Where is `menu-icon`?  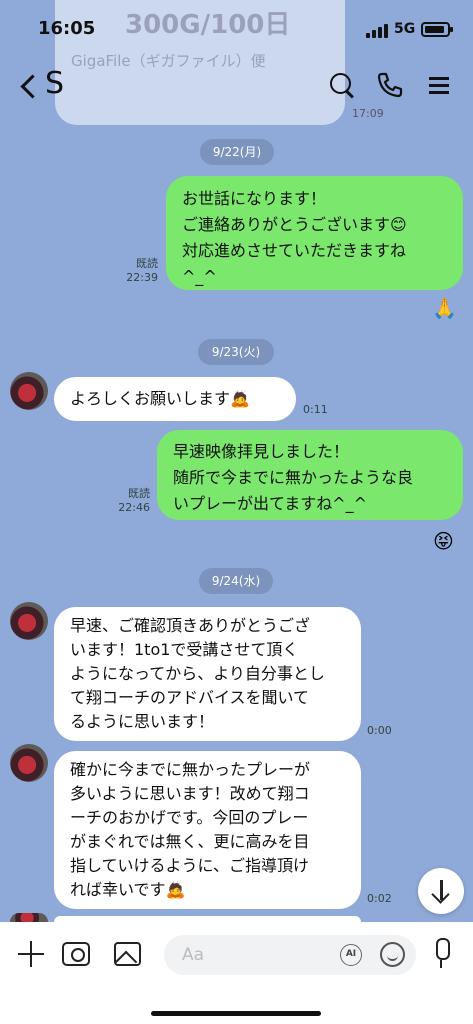
menu-icon is located at coordinates (442, 85).